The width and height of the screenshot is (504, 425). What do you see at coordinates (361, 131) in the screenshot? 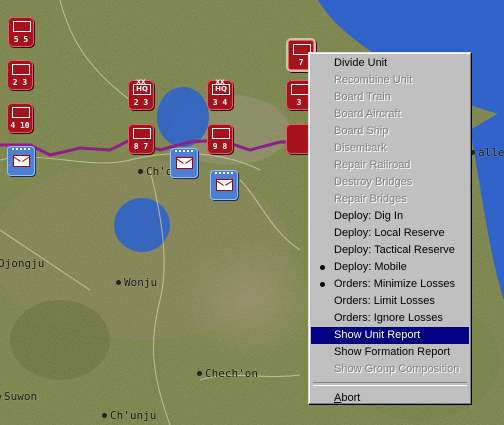
I see `menu-item-label: Board Ship` at bounding box center [361, 131].